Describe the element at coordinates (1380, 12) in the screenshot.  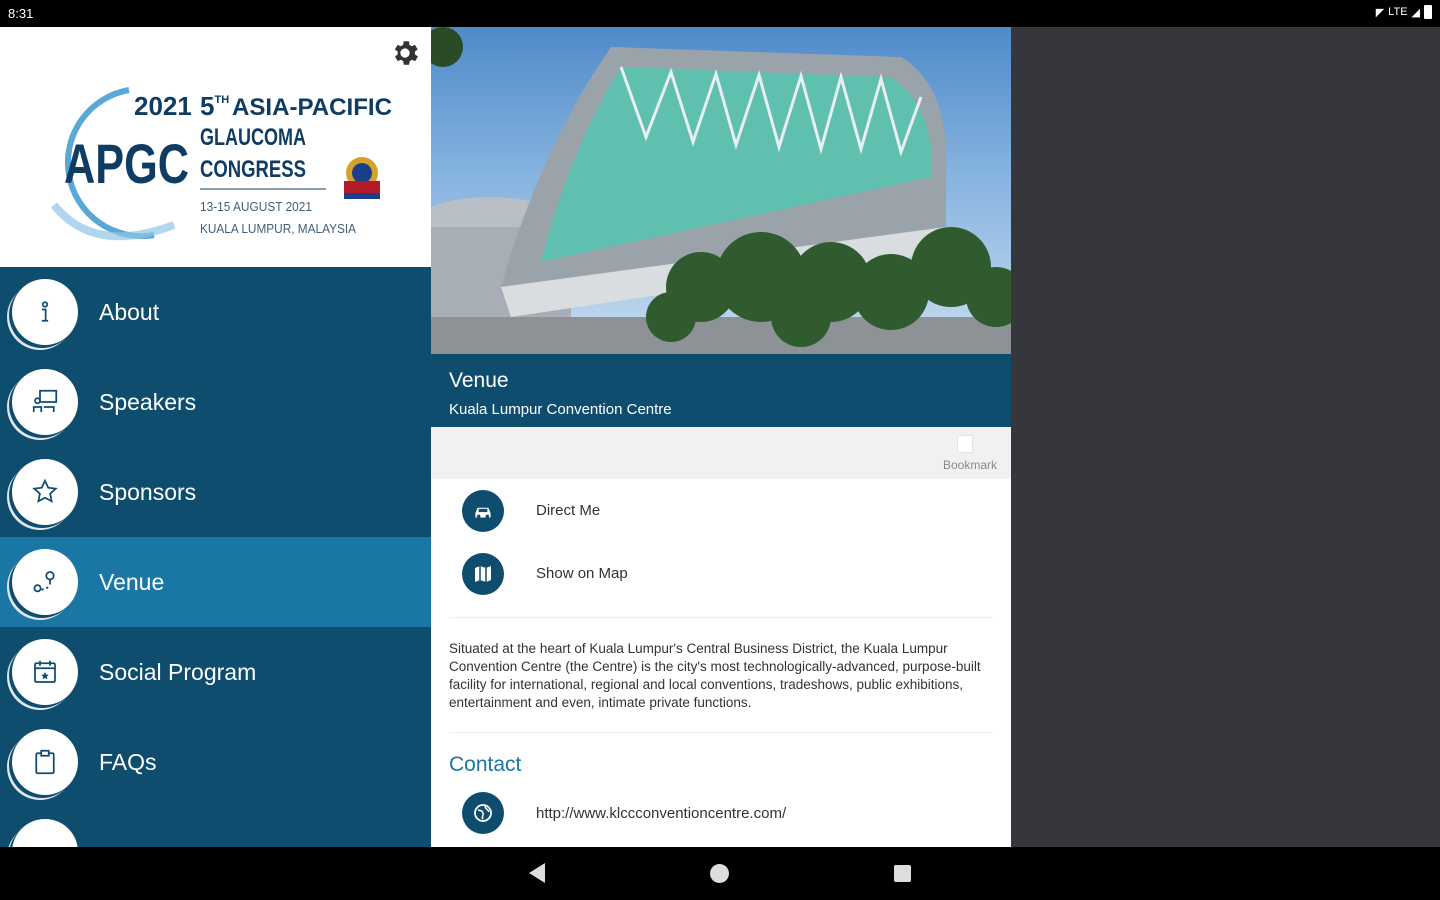
I see `wifi-icon: ◤` at that location.